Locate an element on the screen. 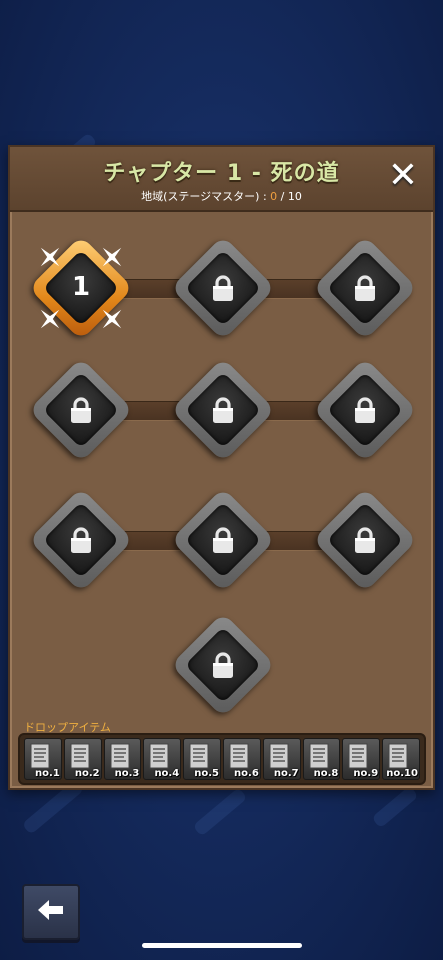 The image size is (443, 960). drop-item-9: no.9 is located at coordinates (361, 759).